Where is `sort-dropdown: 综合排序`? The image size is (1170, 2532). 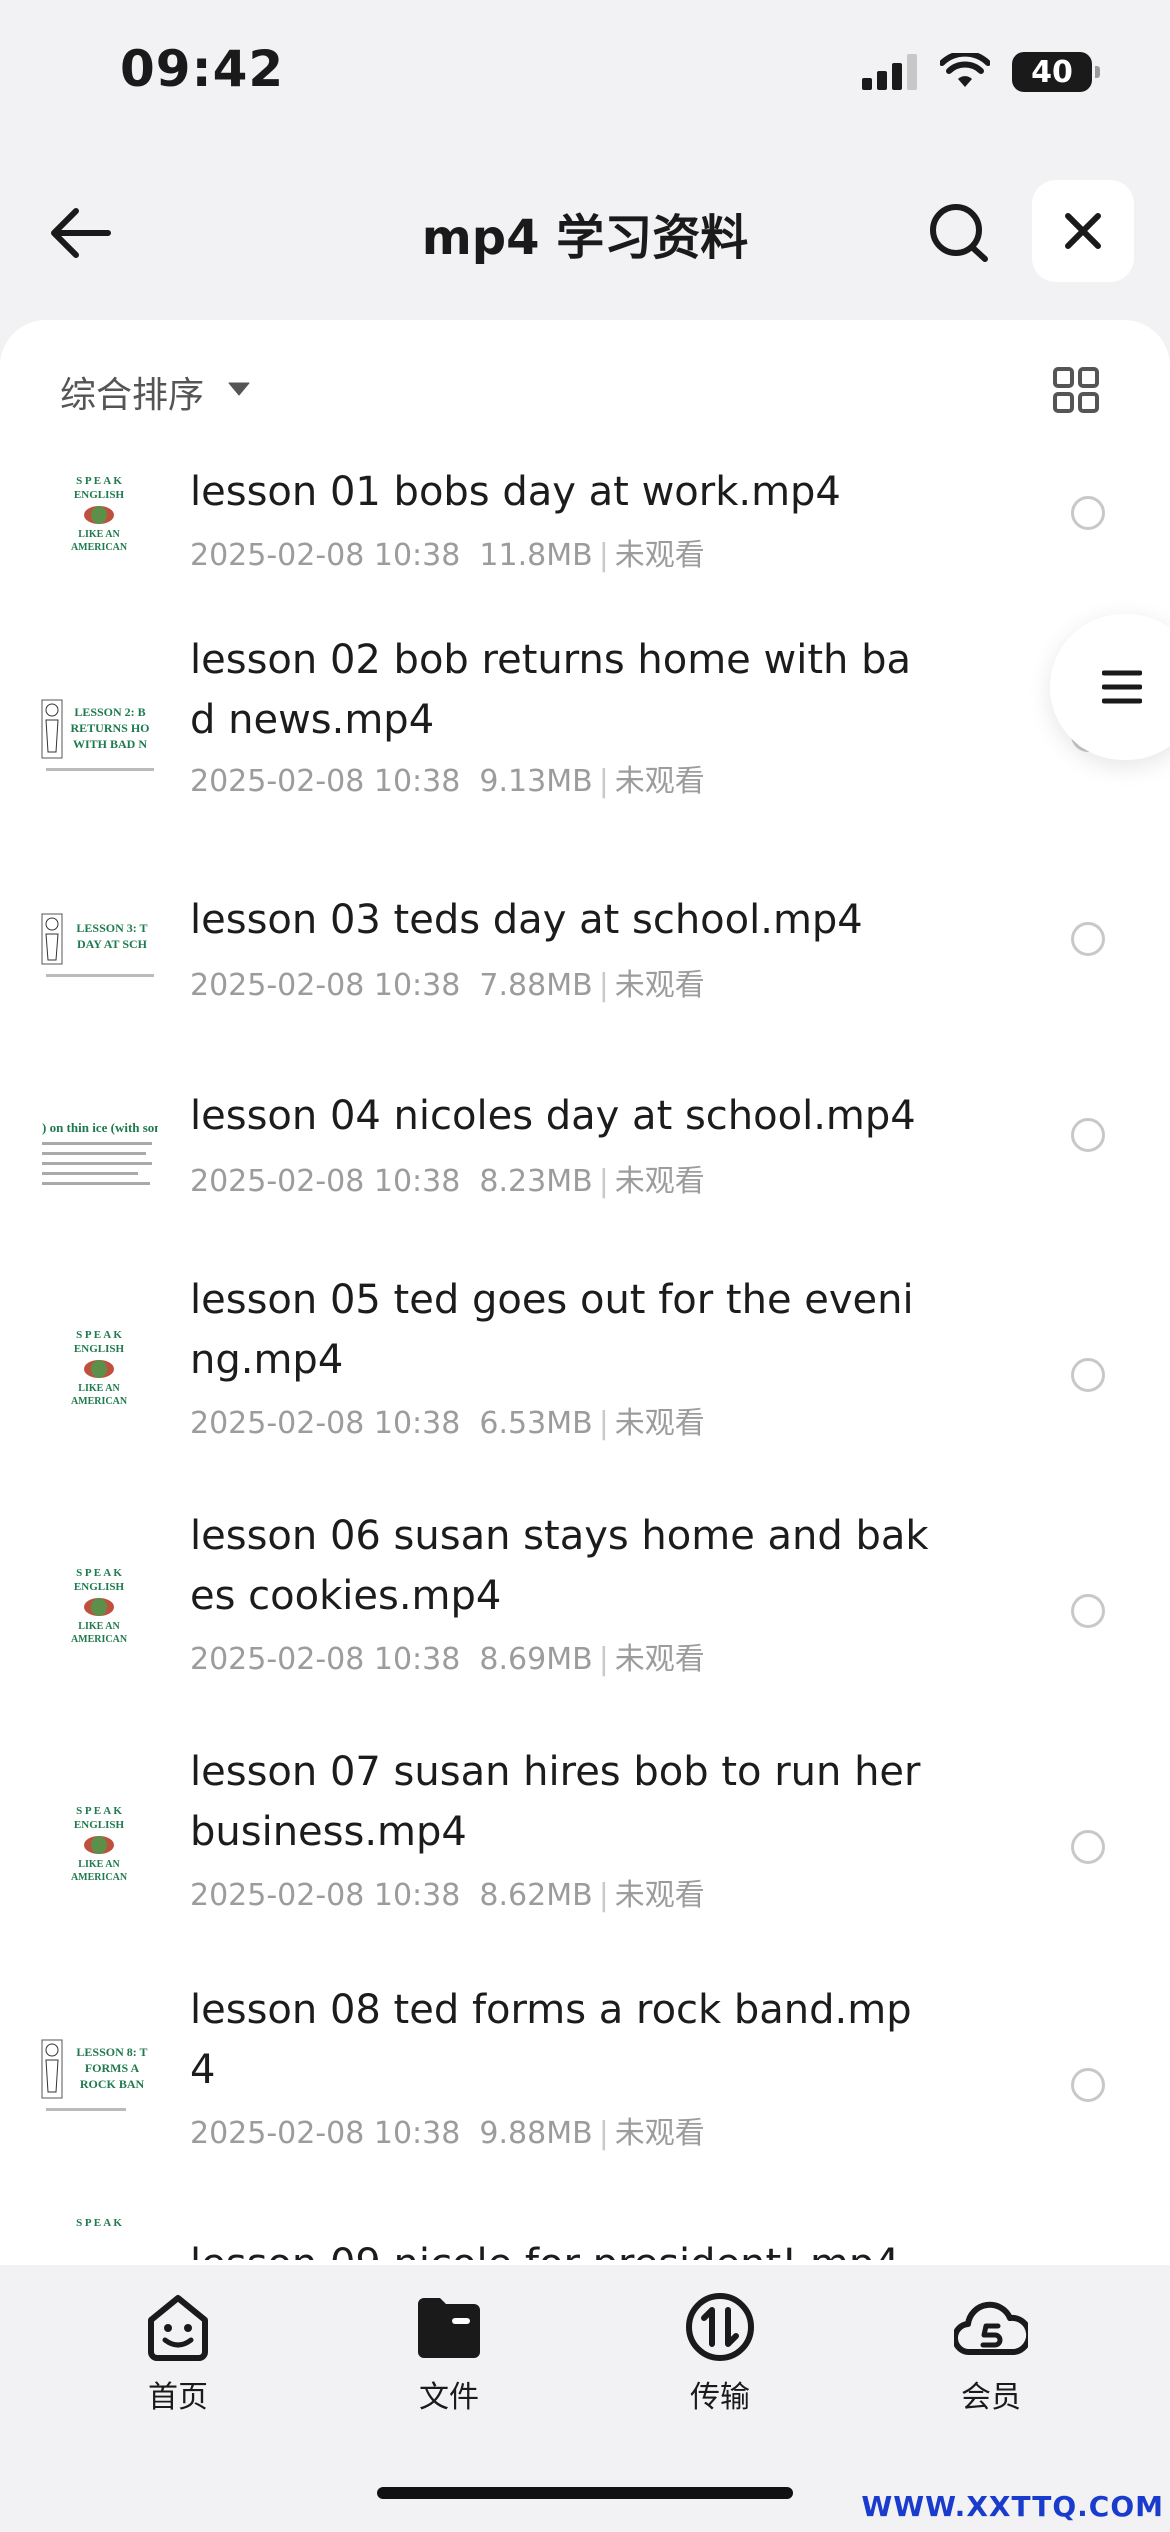
sort-dropdown: 综合排序 is located at coordinates (132, 392).